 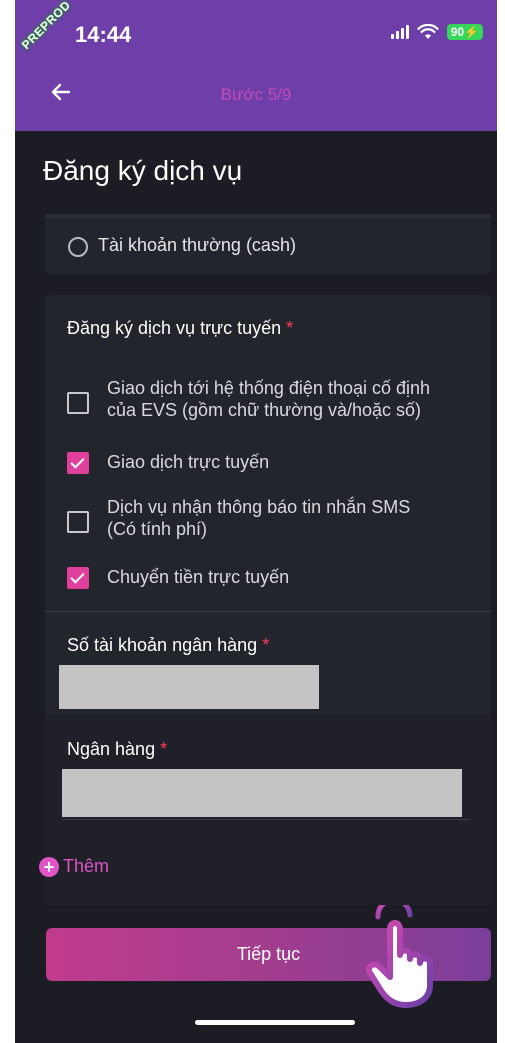 What do you see at coordinates (268, 611) in the screenshot?
I see `section-divider` at bounding box center [268, 611].